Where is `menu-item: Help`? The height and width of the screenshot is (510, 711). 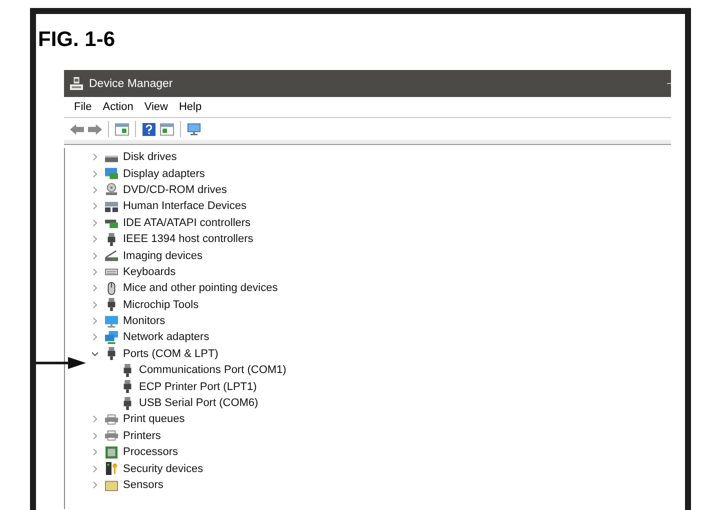 menu-item: Help is located at coordinates (190, 107).